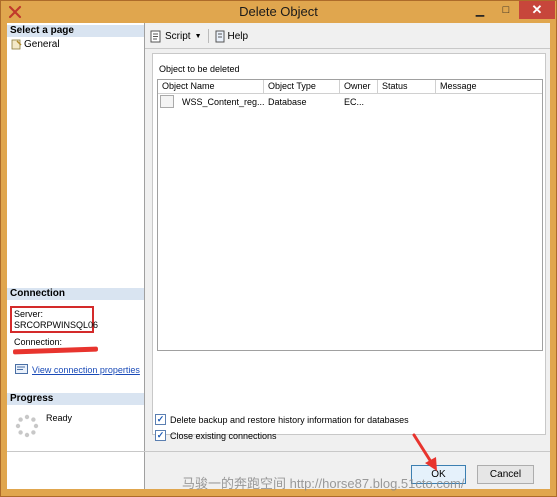  I want to click on page-item-general: General, so click(35, 44).